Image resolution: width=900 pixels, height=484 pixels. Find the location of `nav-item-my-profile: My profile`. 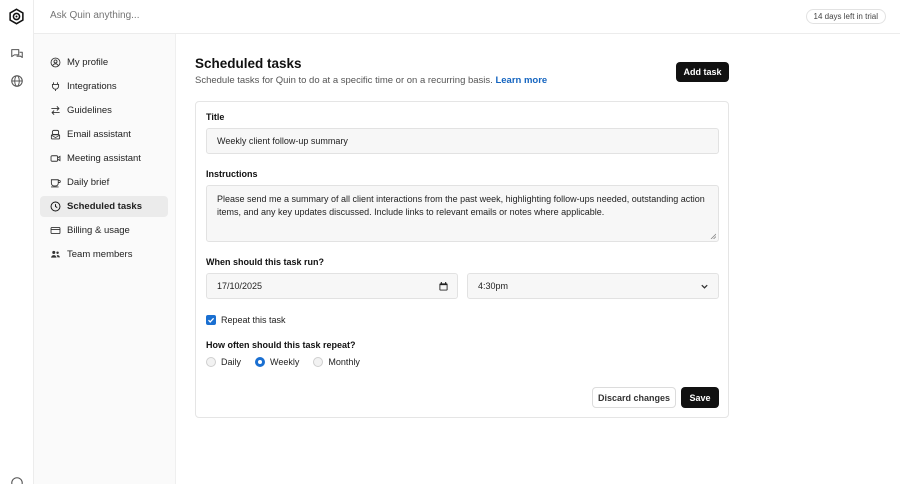

nav-item-my-profile: My profile is located at coordinates (104, 62).